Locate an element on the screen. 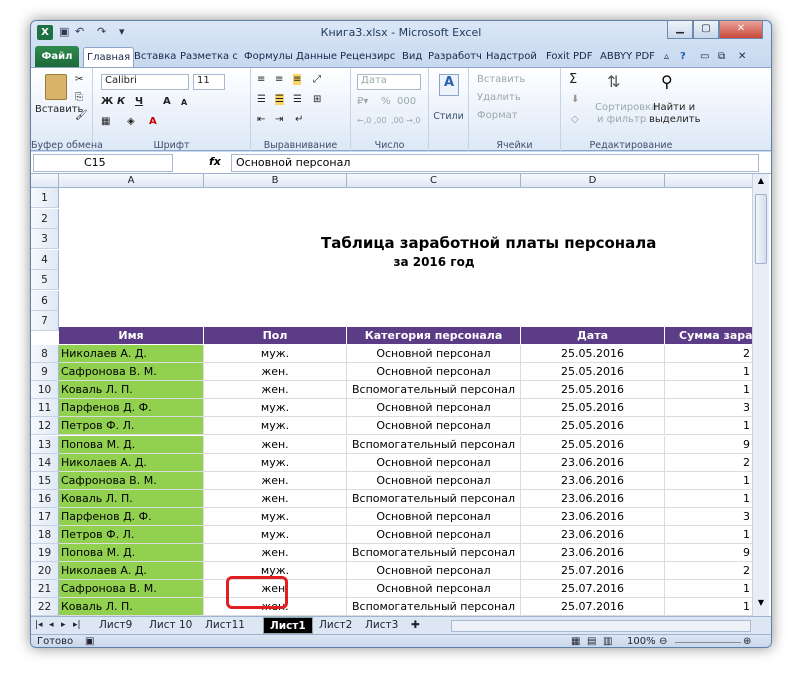  decrease-decimal-button: ,00 →,0 is located at coordinates (406, 120).